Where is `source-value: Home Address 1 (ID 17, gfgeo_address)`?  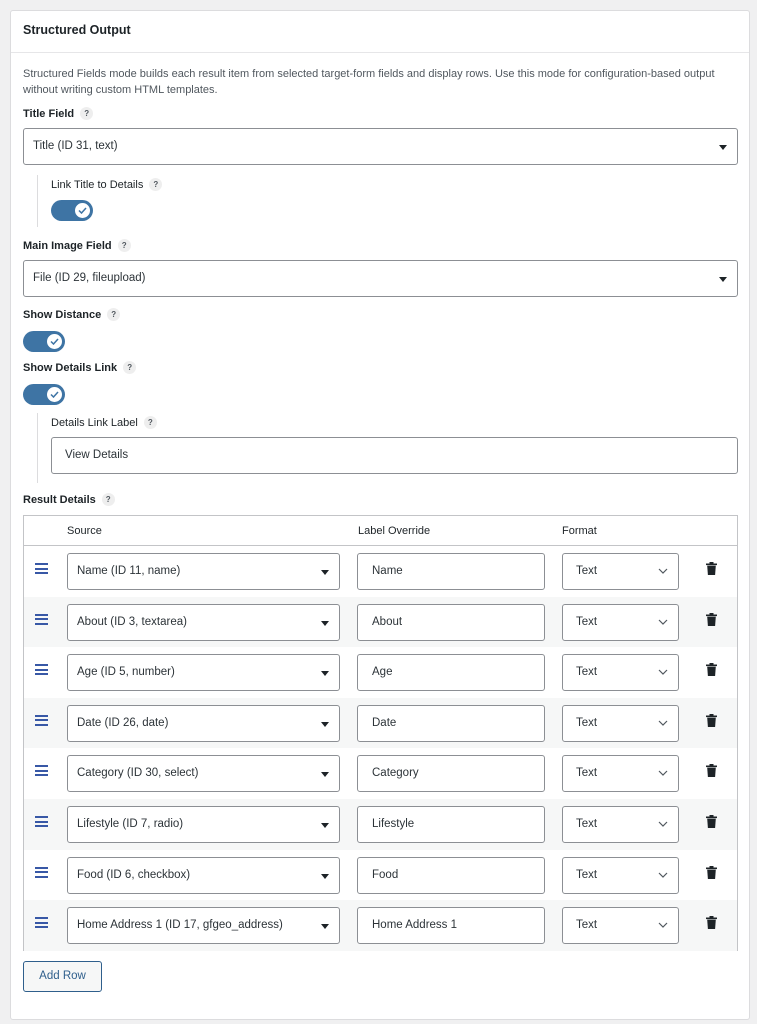 source-value: Home Address 1 (ID 17, gfgeo_address) is located at coordinates (180, 925).